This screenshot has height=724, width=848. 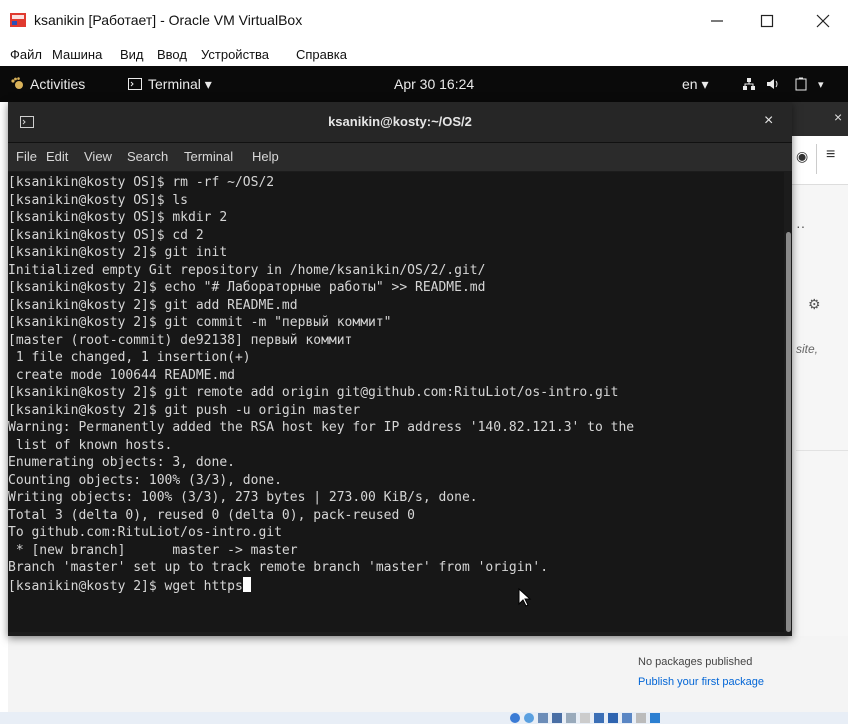 What do you see at coordinates (424, 54) in the screenshot?
I see `vbox-menubar: Файл Машина Вид Ввод Устройства Справка` at bounding box center [424, 54].